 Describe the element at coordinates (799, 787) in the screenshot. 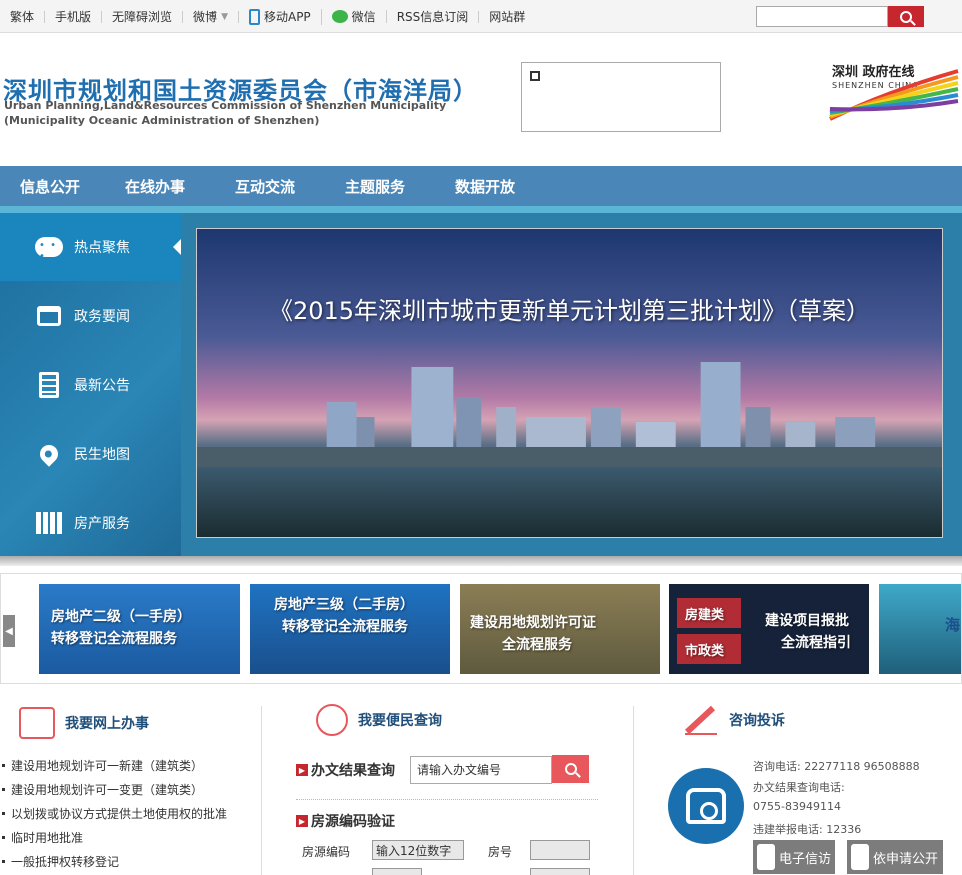

I see `result-phone-label: 办文结果查询电话:` at that location.